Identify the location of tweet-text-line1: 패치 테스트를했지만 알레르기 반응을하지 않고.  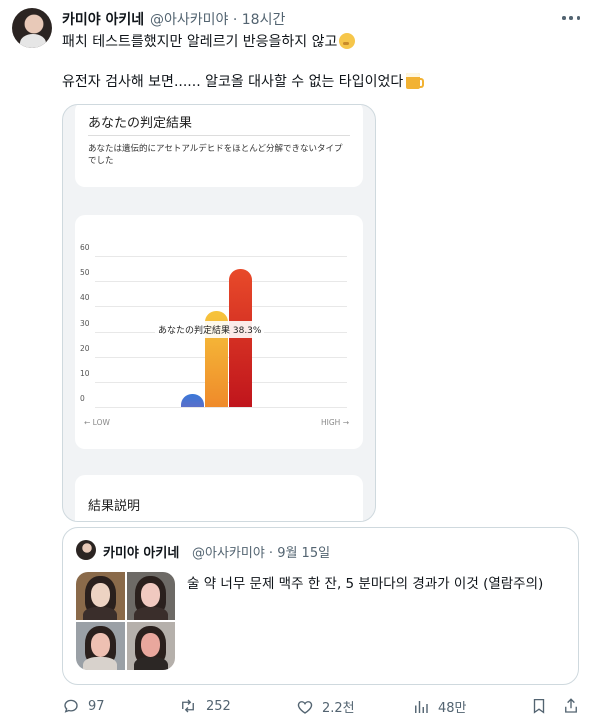
(209, 42).